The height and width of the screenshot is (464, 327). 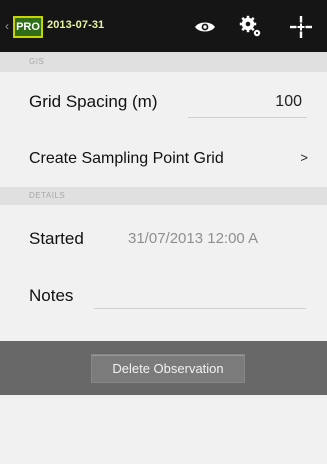 I want to click on page-title: 2013-07-31, so click(x=76, y=25).